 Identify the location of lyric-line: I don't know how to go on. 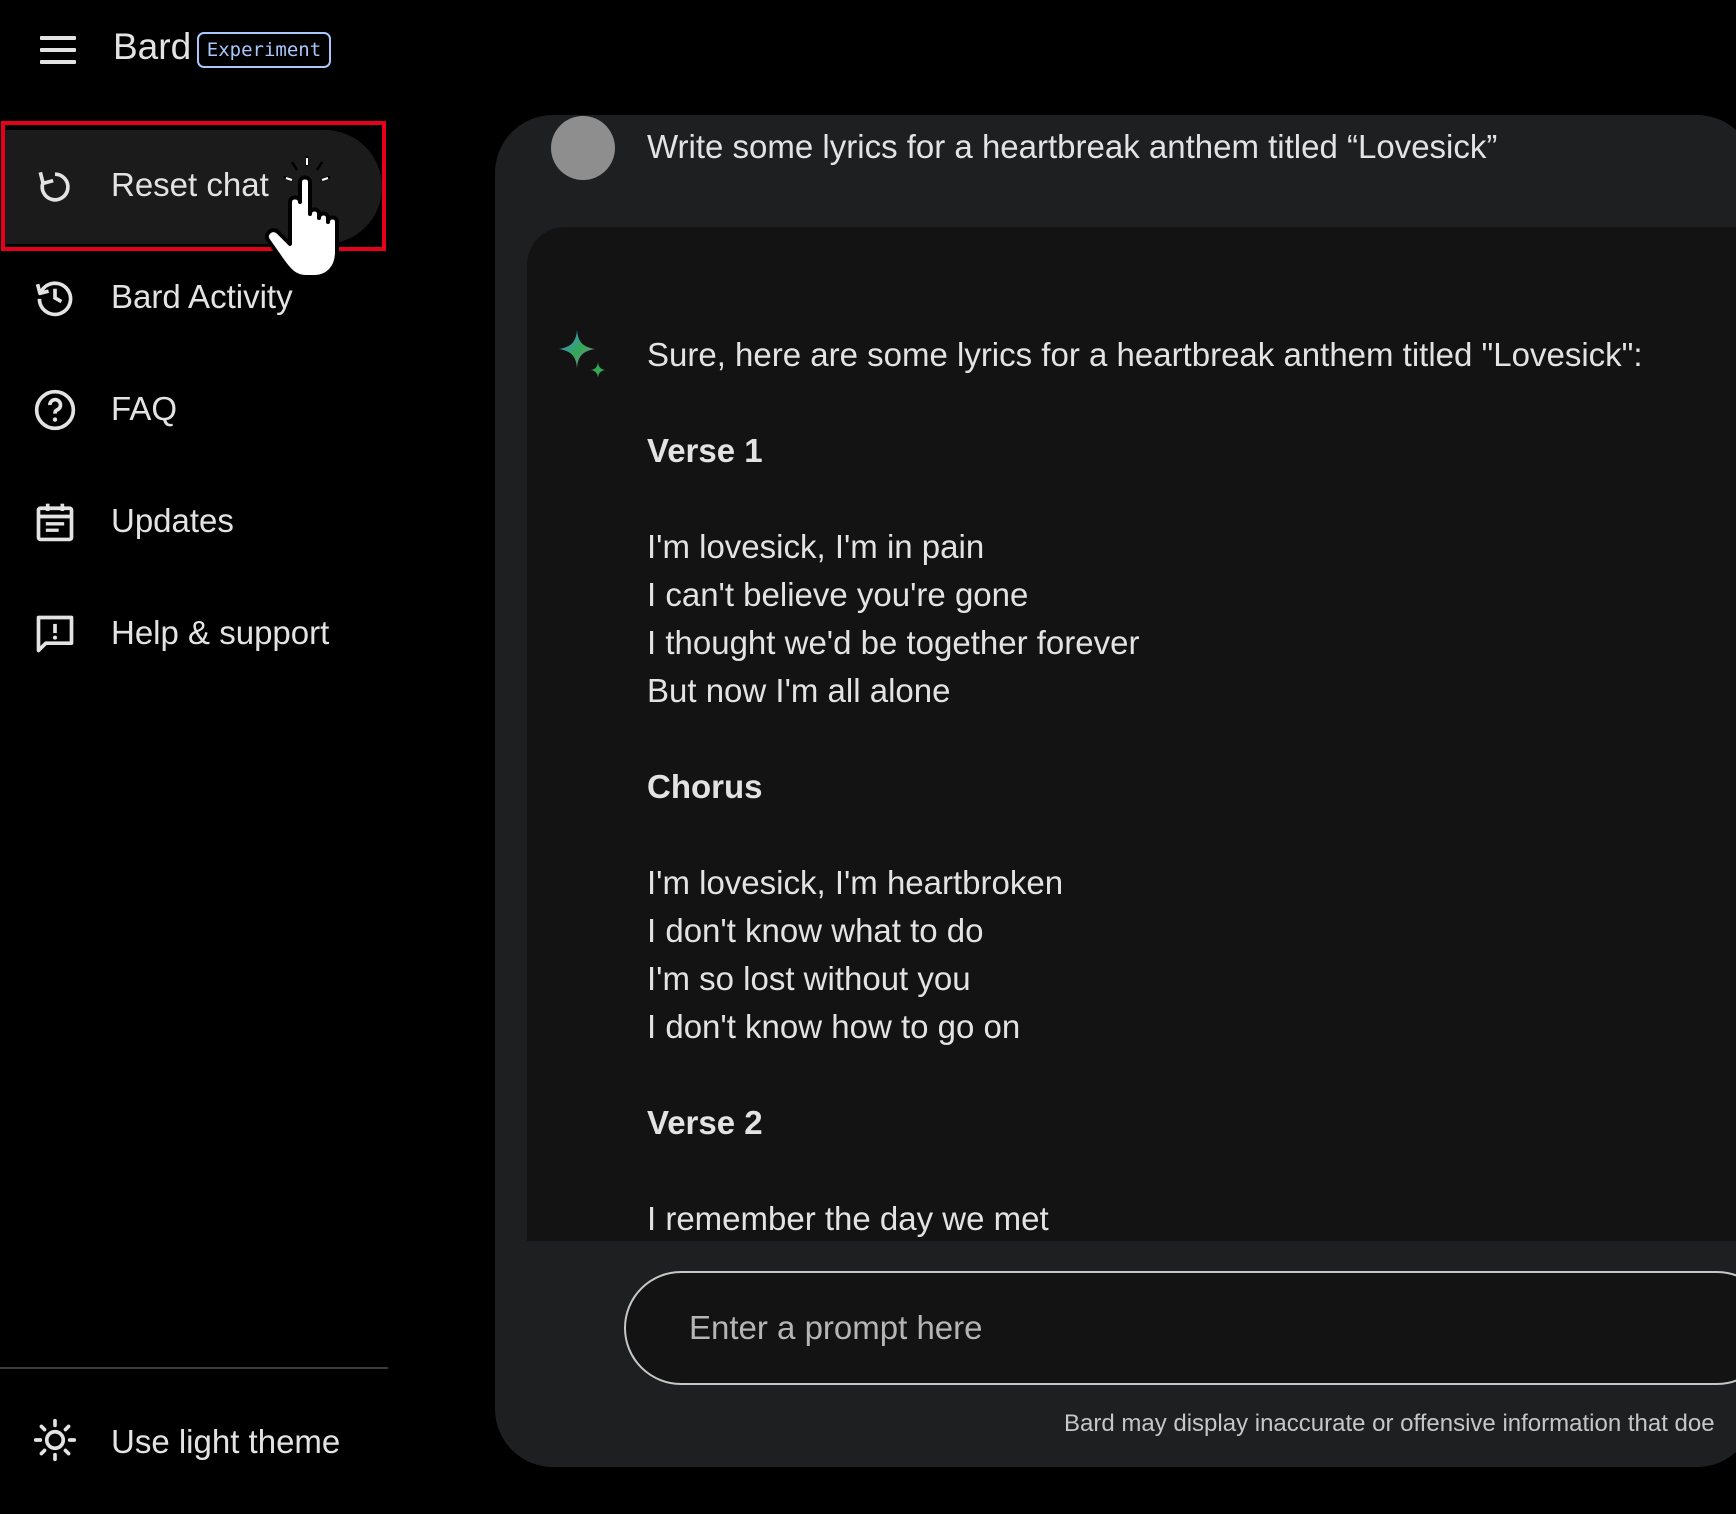
(834, 1026).